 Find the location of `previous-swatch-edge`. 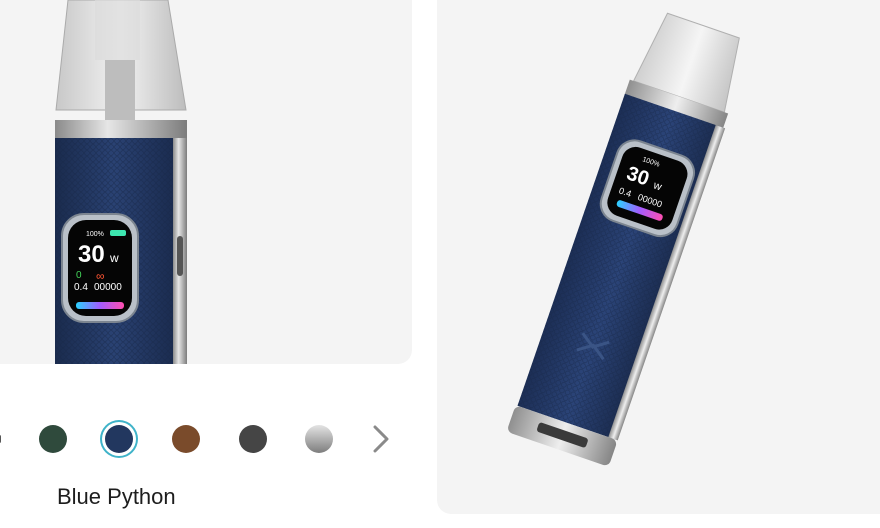

previous-swatch-edge is located at coordinates (0, 439).